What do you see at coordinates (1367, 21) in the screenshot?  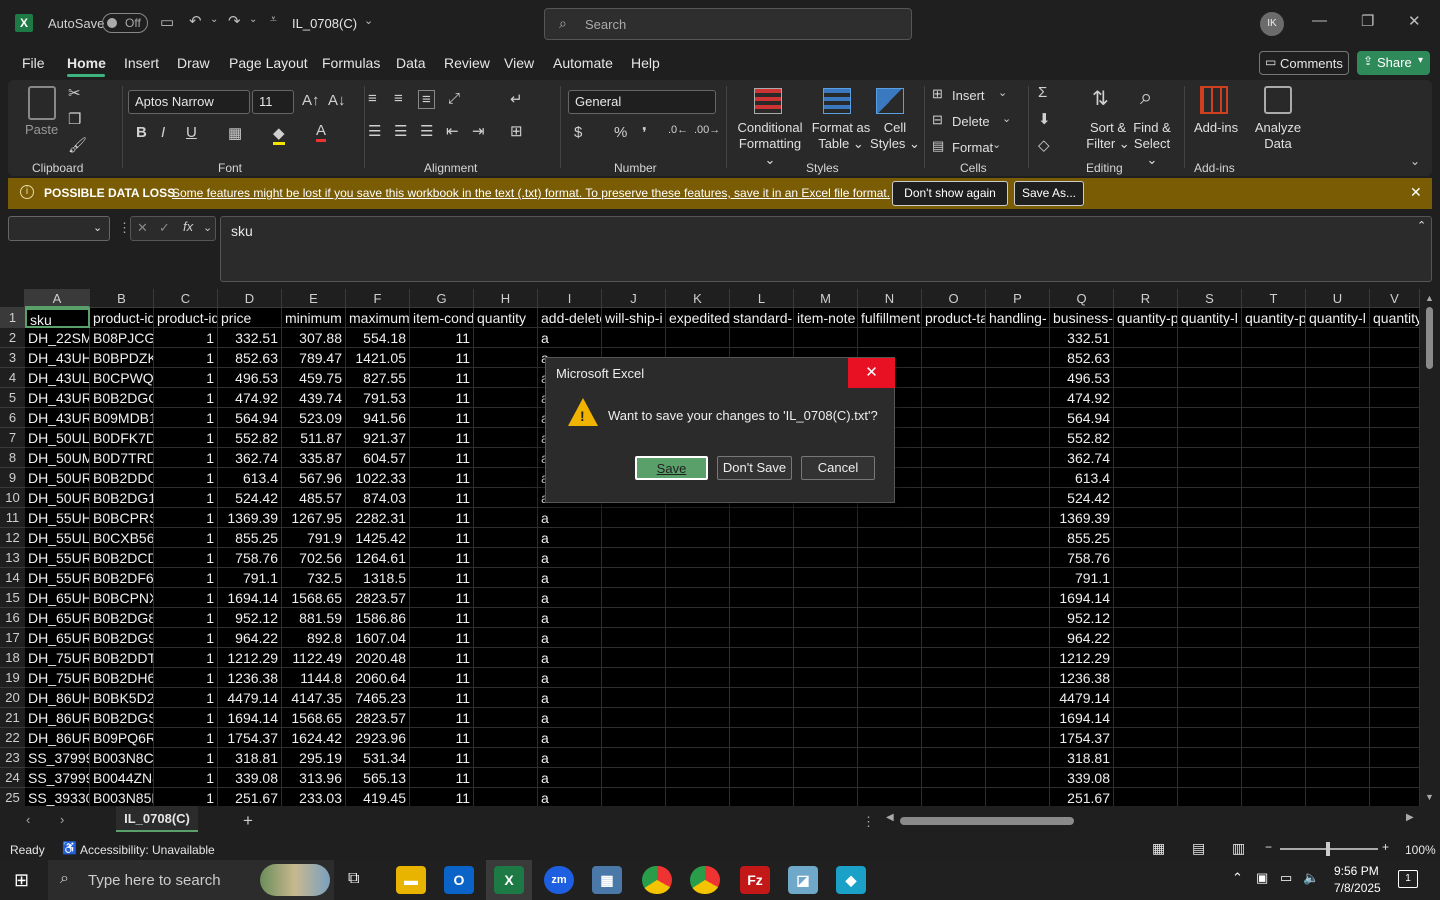 I see `restore-icon: ❐` at bounding box center [1367, 21].